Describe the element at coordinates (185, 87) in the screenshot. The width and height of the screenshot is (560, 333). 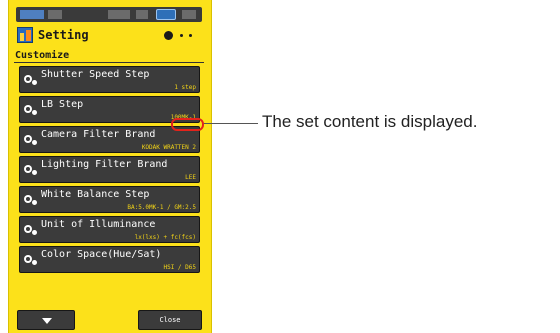
I see `menu-item-value: 1 step` at that location.